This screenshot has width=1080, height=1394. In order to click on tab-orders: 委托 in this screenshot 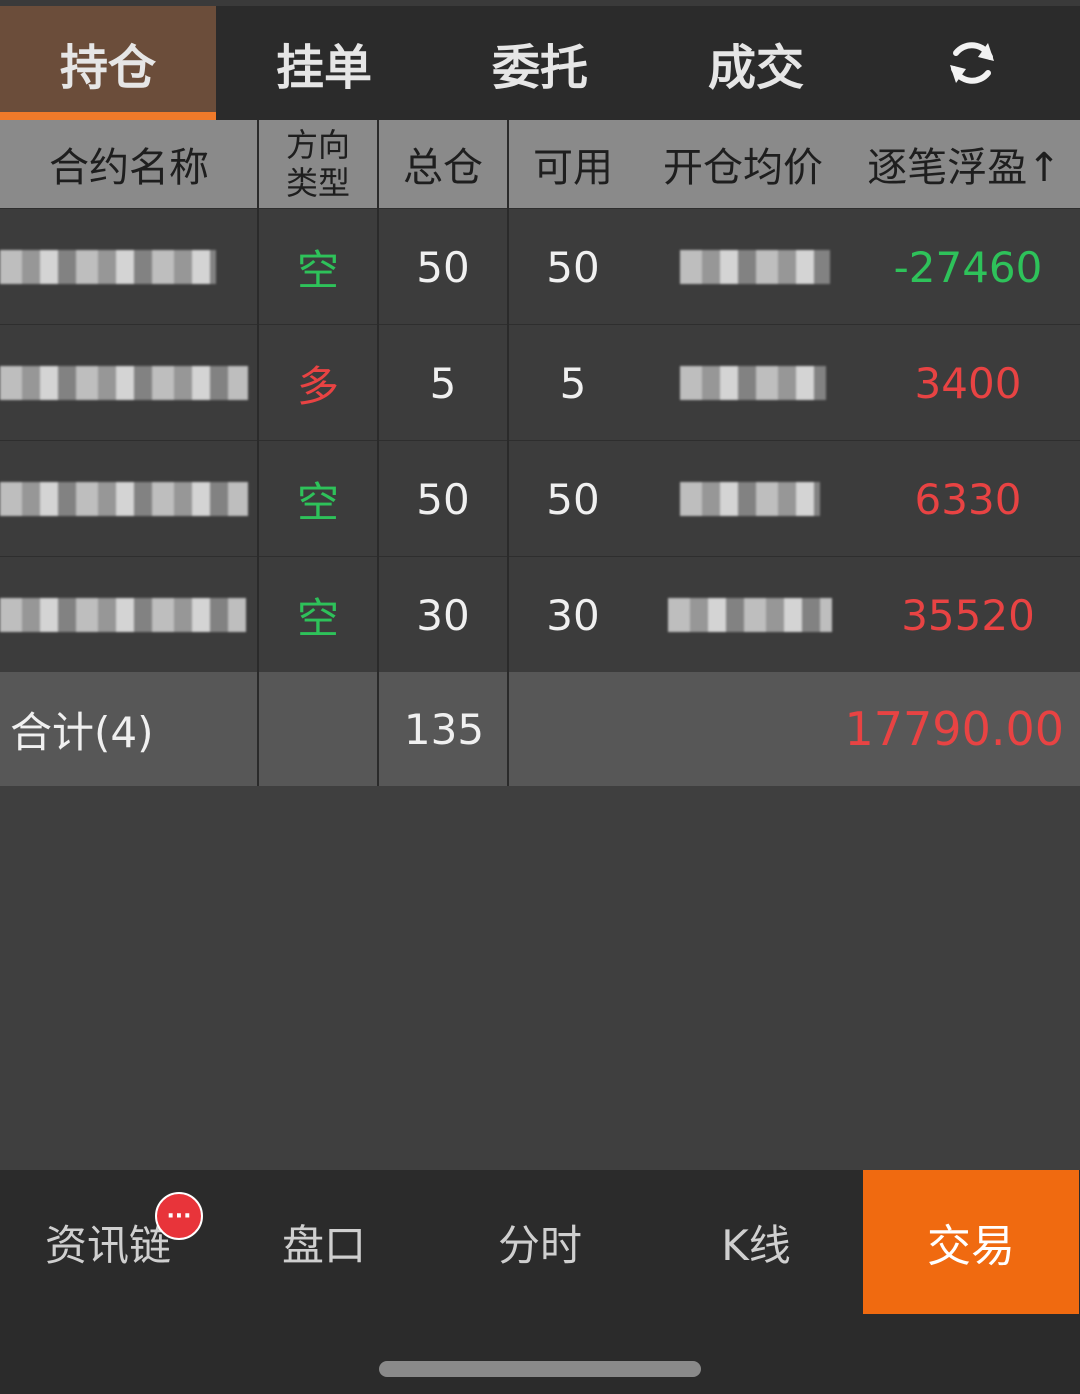, I will do `click(540, 63)`.